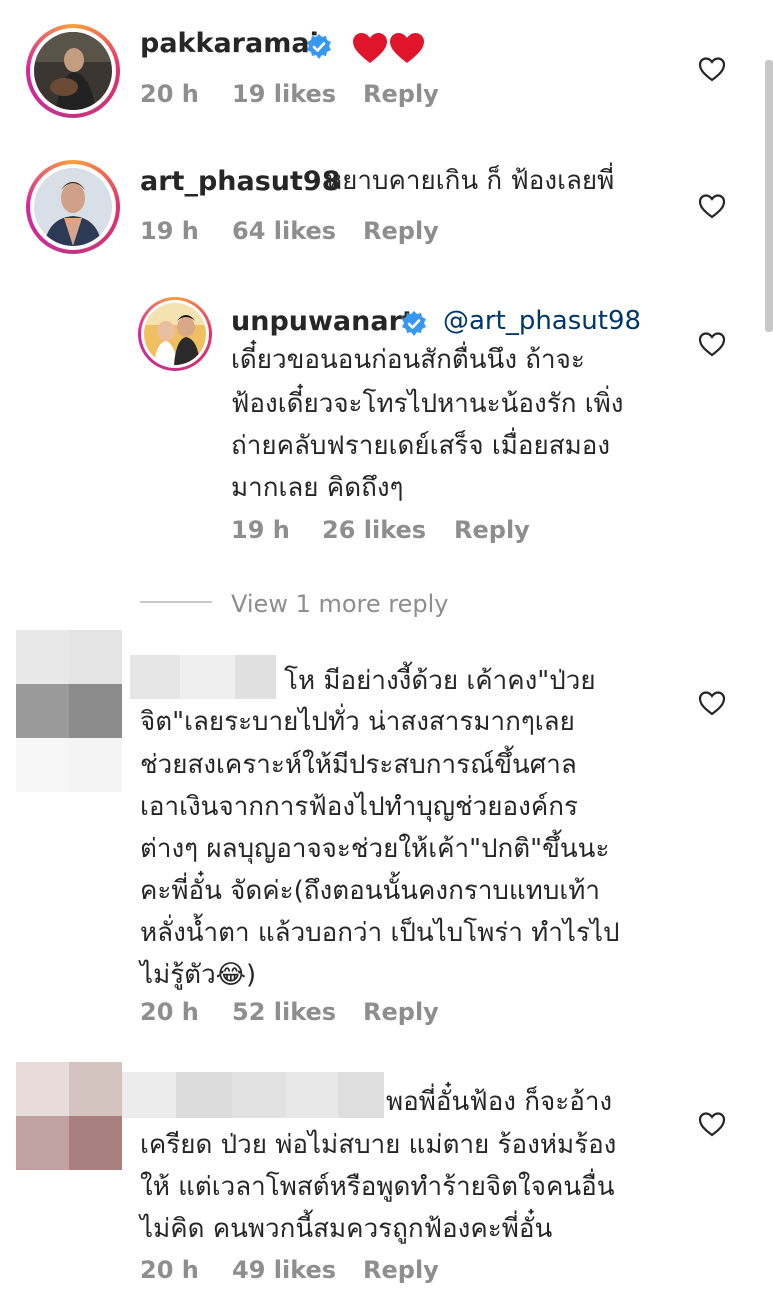 Image resolution: width=773 pixels, height=1314 pixels. What do you see at coordinates (375, 849) in the screenshot?
I see `comment-text-line: ต่างๆ ผลบุญอาจจะช่วยให้เค้า"ปกติ"ขึ้นนะ` at bounding box center [375, 849].